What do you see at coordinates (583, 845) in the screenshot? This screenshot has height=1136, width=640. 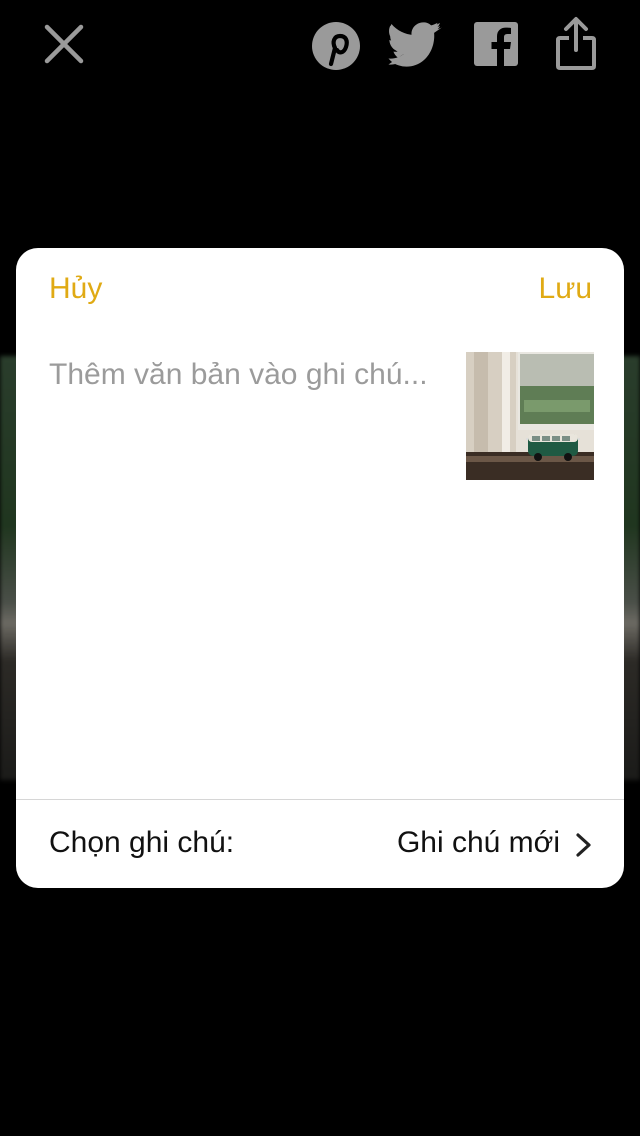 I see `chevron-right-icon` at bounding box center [583, 845].